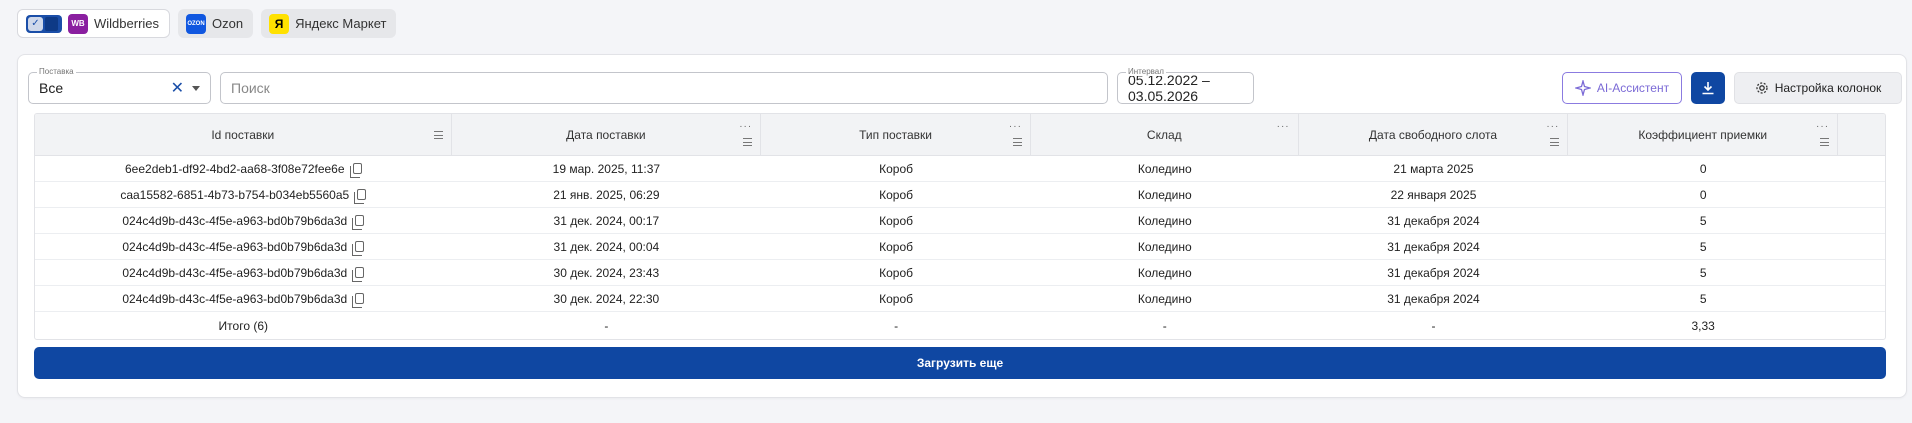 The height and width of the screenshot is (423, 1912). I want to click on gear-icon, so click(1762, 88).